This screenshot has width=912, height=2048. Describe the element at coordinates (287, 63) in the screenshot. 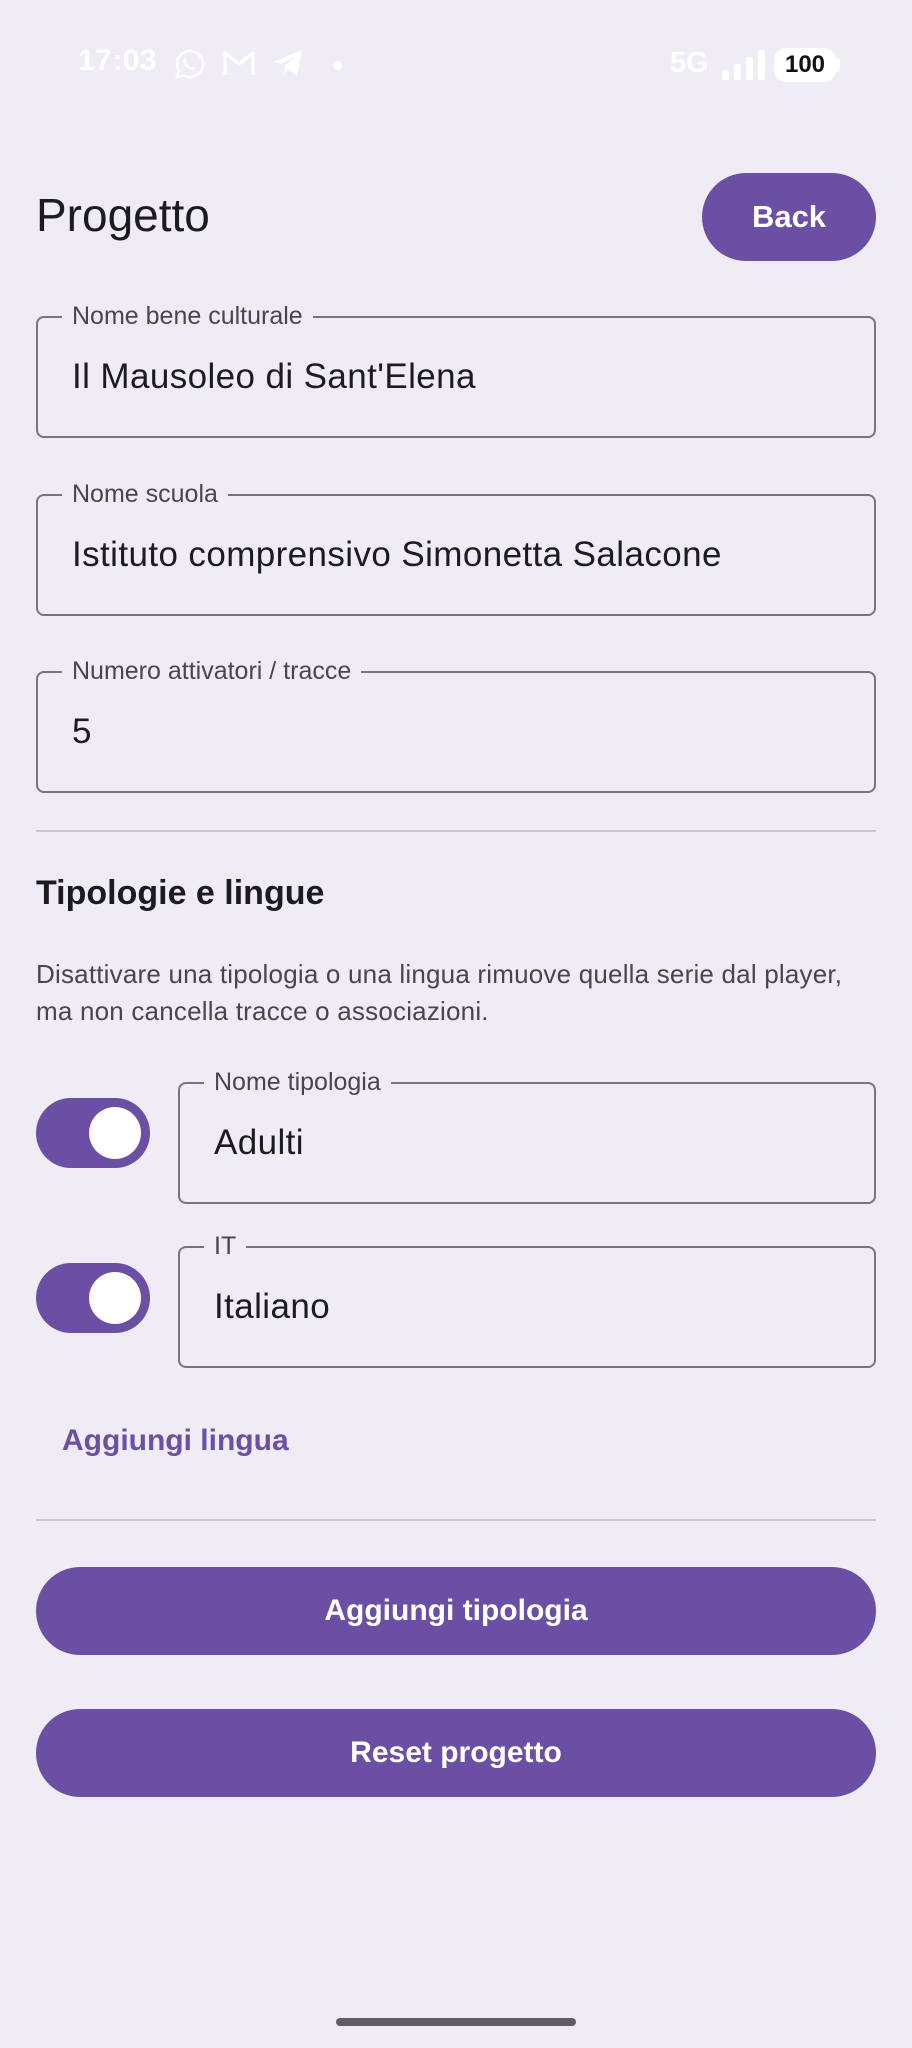

I see `telegram-icon` at that location.